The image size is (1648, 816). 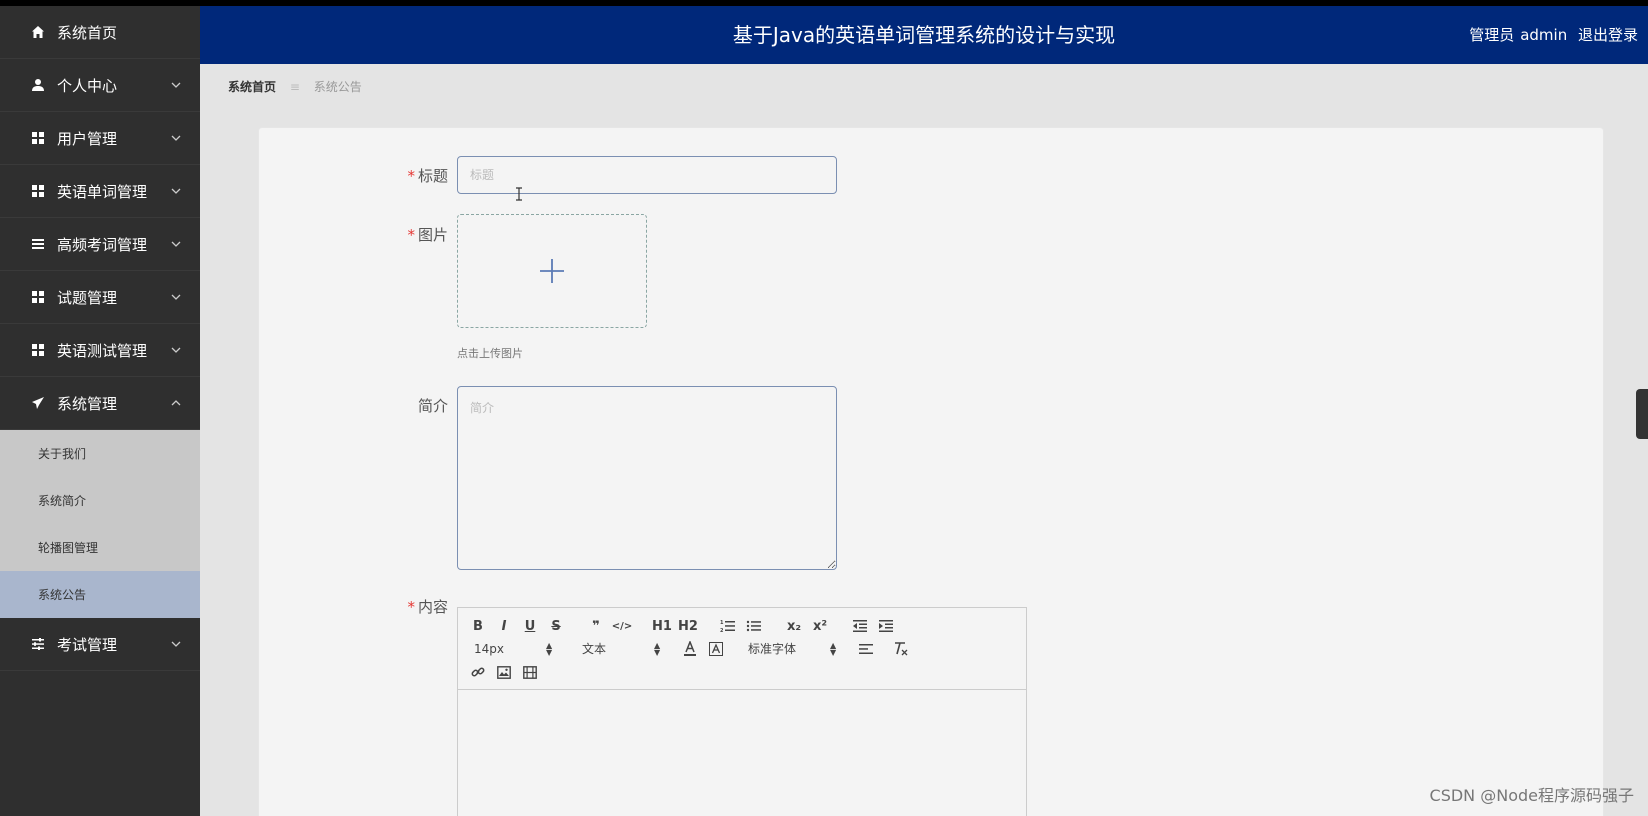 What do you see at coordinates (38, 32) in the screenshot?
I see `home-icon` at bounding box center [38, 32].